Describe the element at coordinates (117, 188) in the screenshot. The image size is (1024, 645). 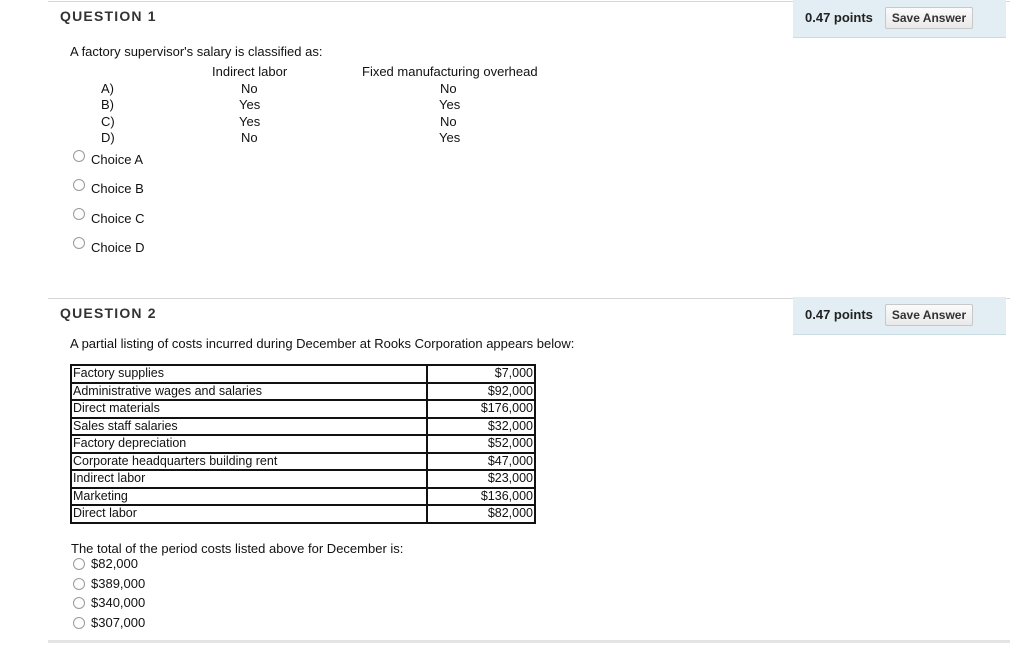
I see `choice-b-label: Choice B` at that location.